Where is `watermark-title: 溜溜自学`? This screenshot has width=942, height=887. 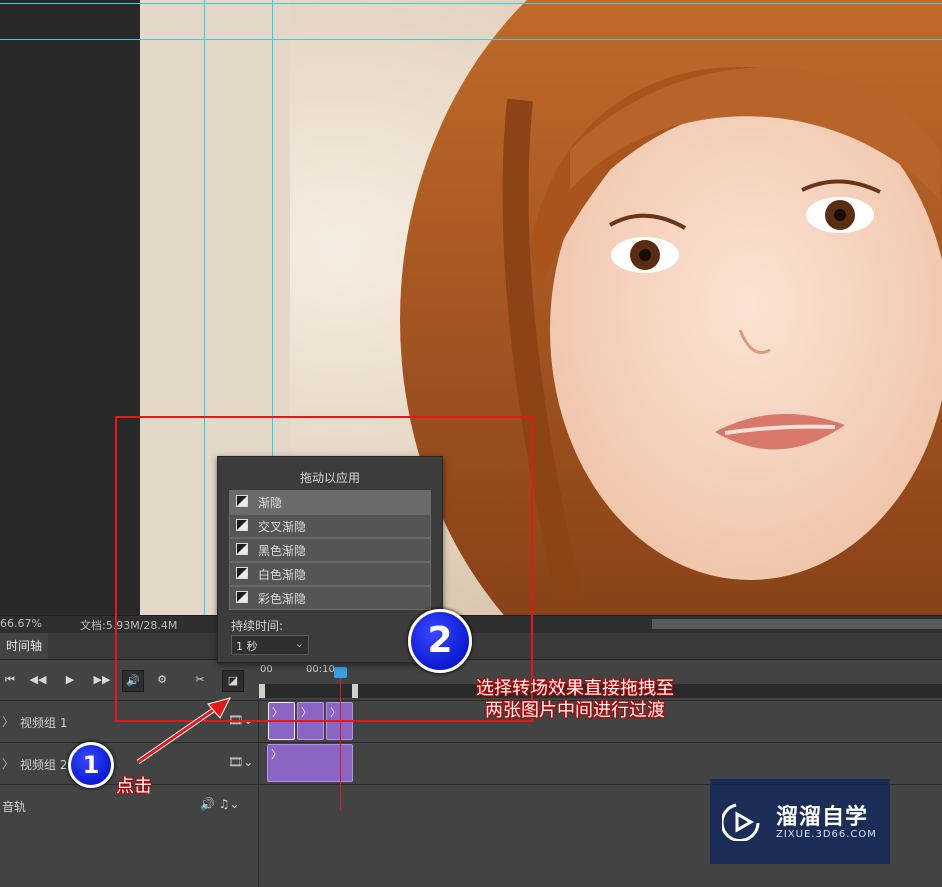
watermark-title: 溜溜自学 is located at coordinates (822, 817).